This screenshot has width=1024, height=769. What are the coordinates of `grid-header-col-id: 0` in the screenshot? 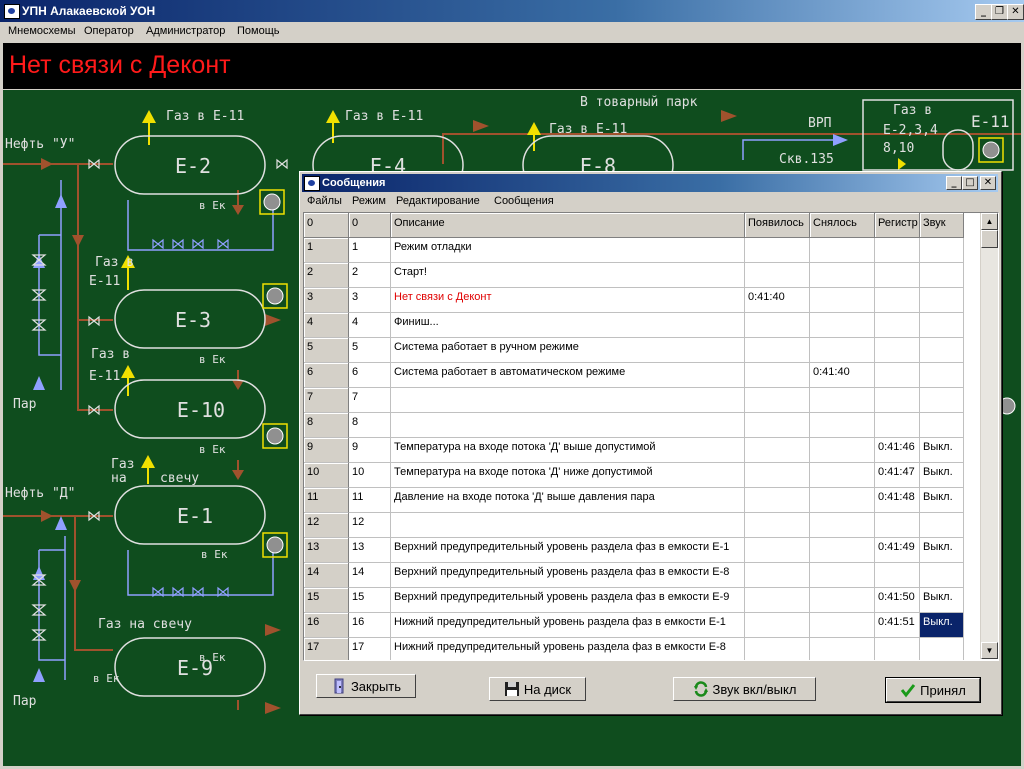 It's located at (370, 225).